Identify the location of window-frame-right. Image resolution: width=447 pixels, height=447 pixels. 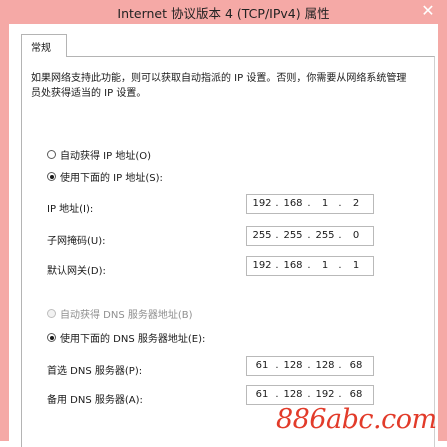
(442, 232).